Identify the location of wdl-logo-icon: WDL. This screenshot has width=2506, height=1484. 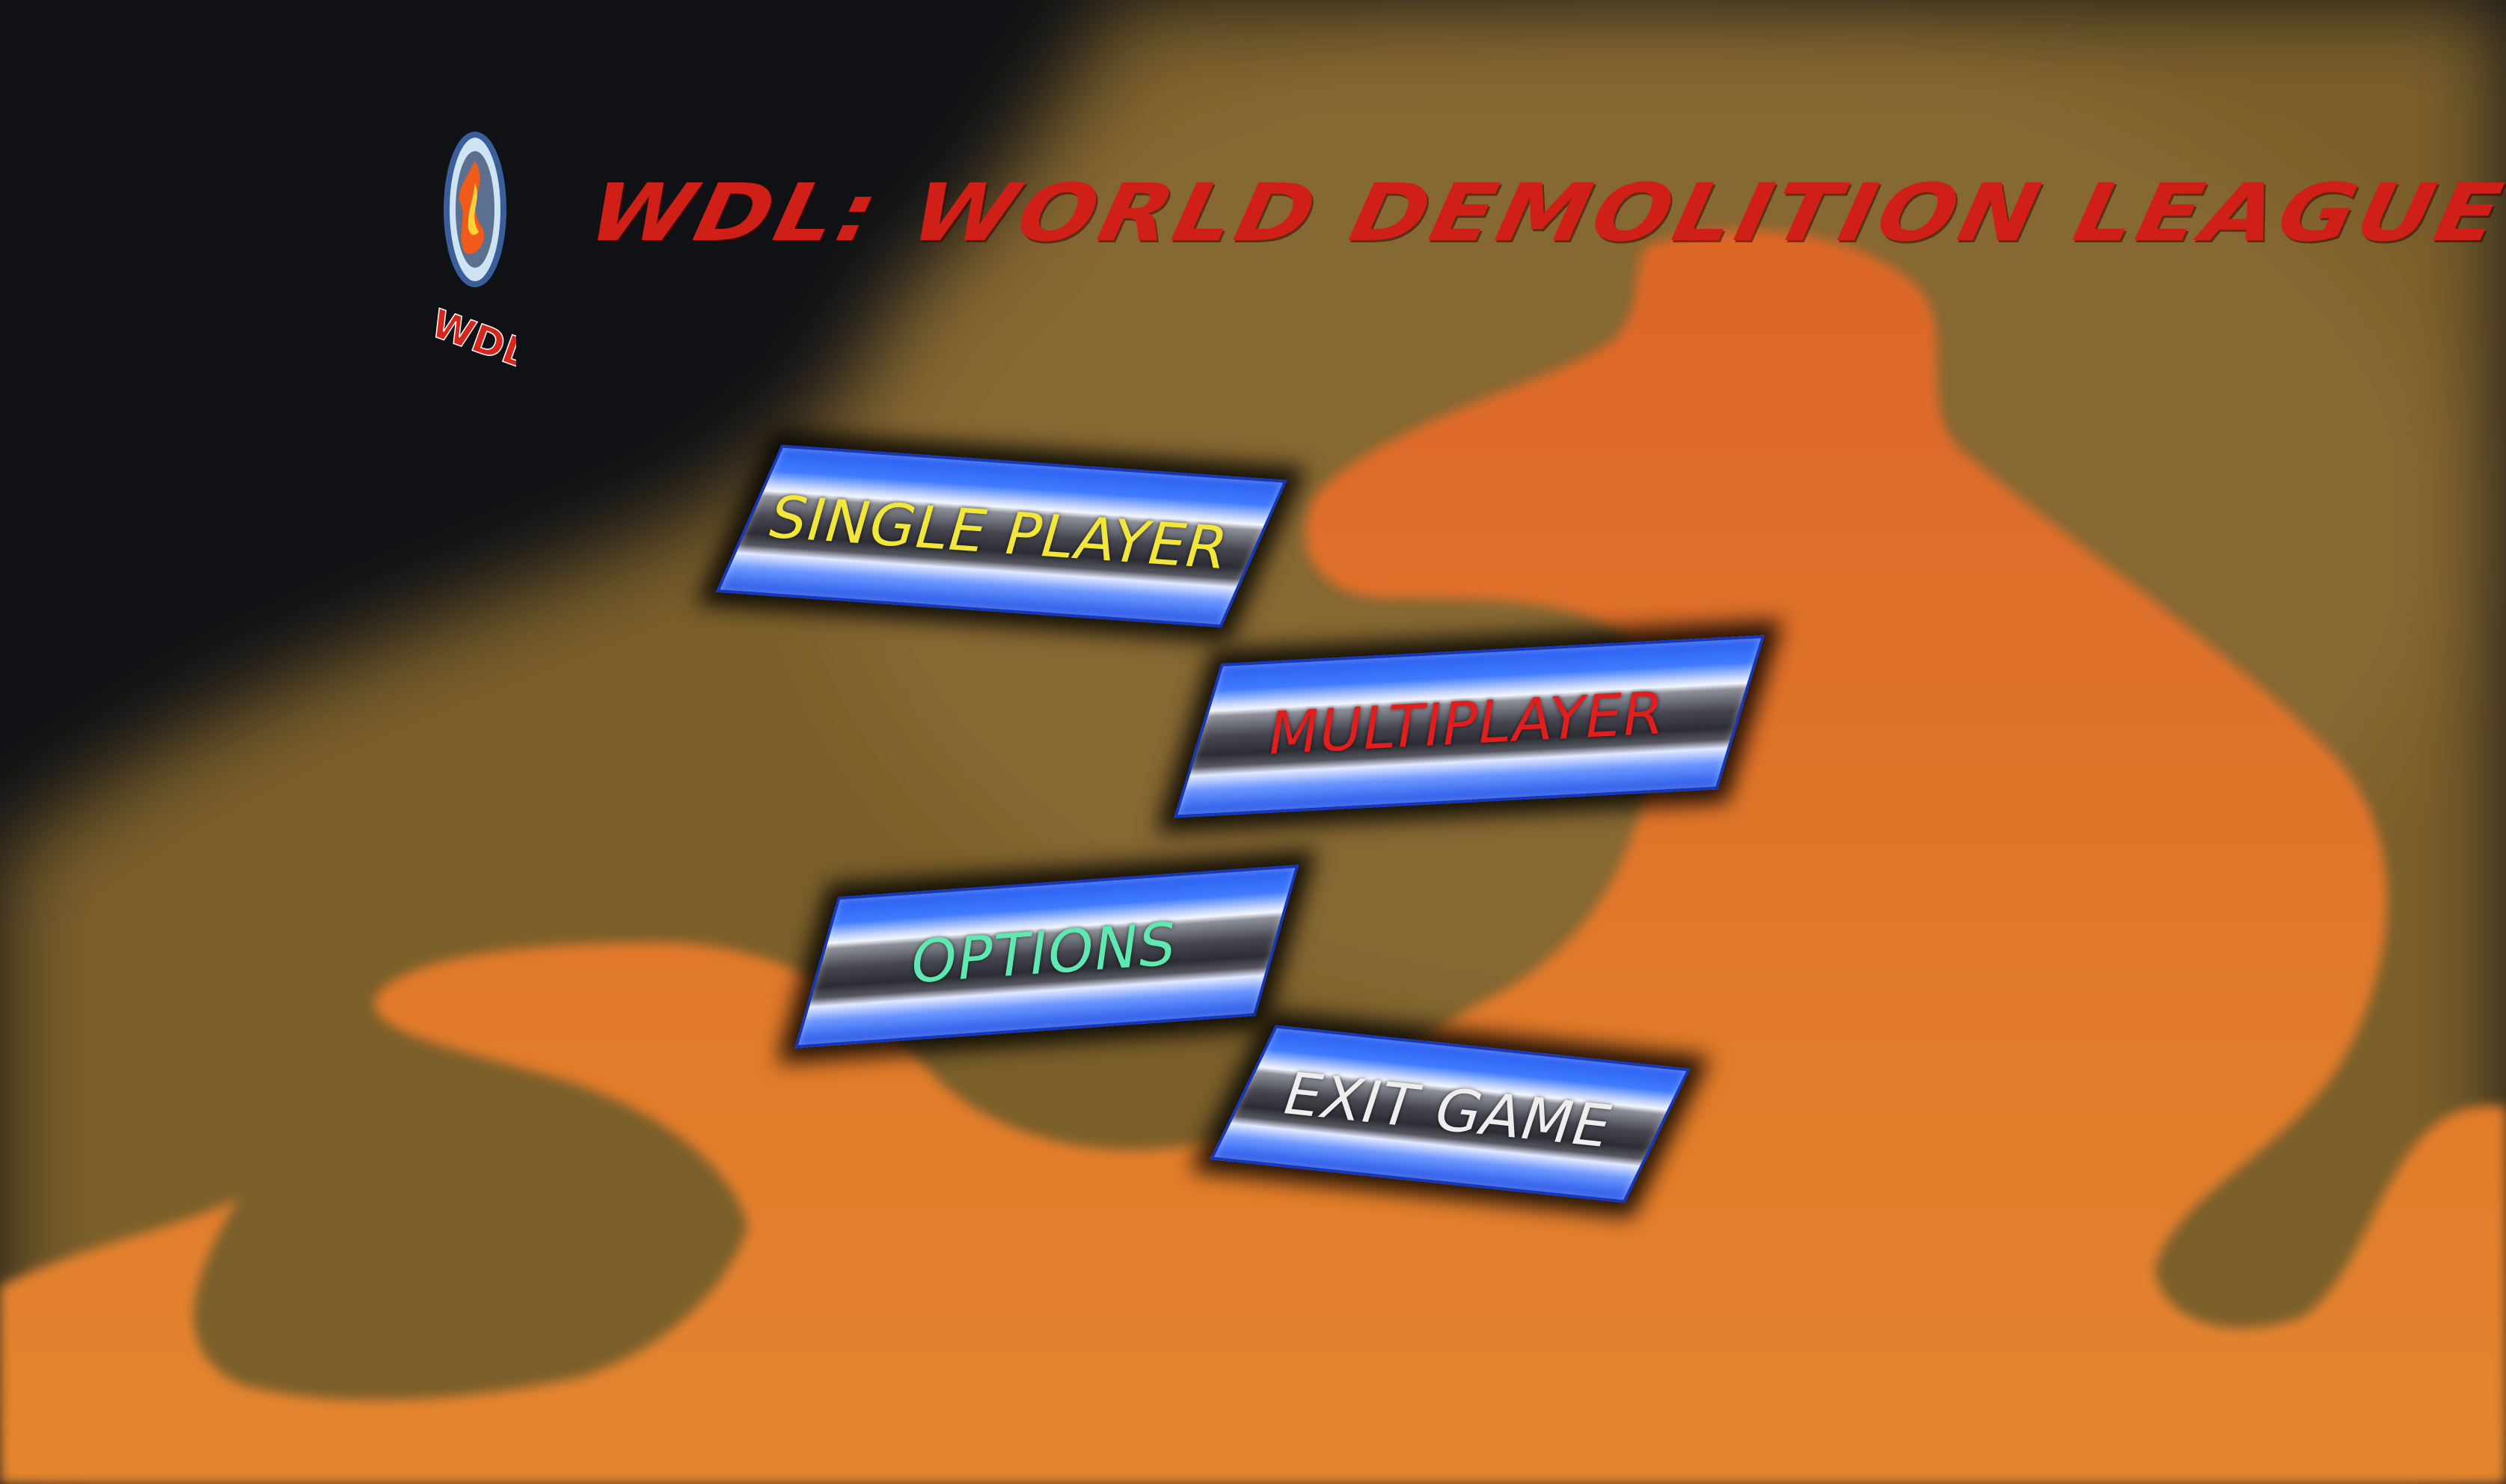
(475, 255).